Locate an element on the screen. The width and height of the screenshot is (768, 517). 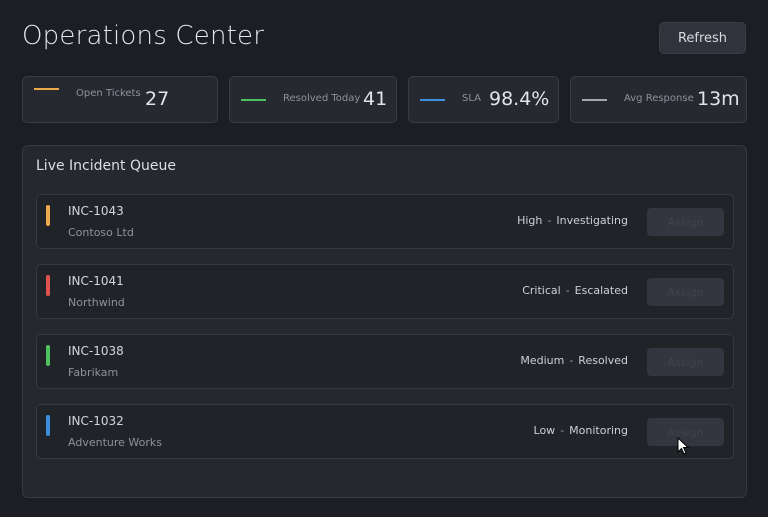
avg-response-label: Avg Response is located at coordinates (659, 98).